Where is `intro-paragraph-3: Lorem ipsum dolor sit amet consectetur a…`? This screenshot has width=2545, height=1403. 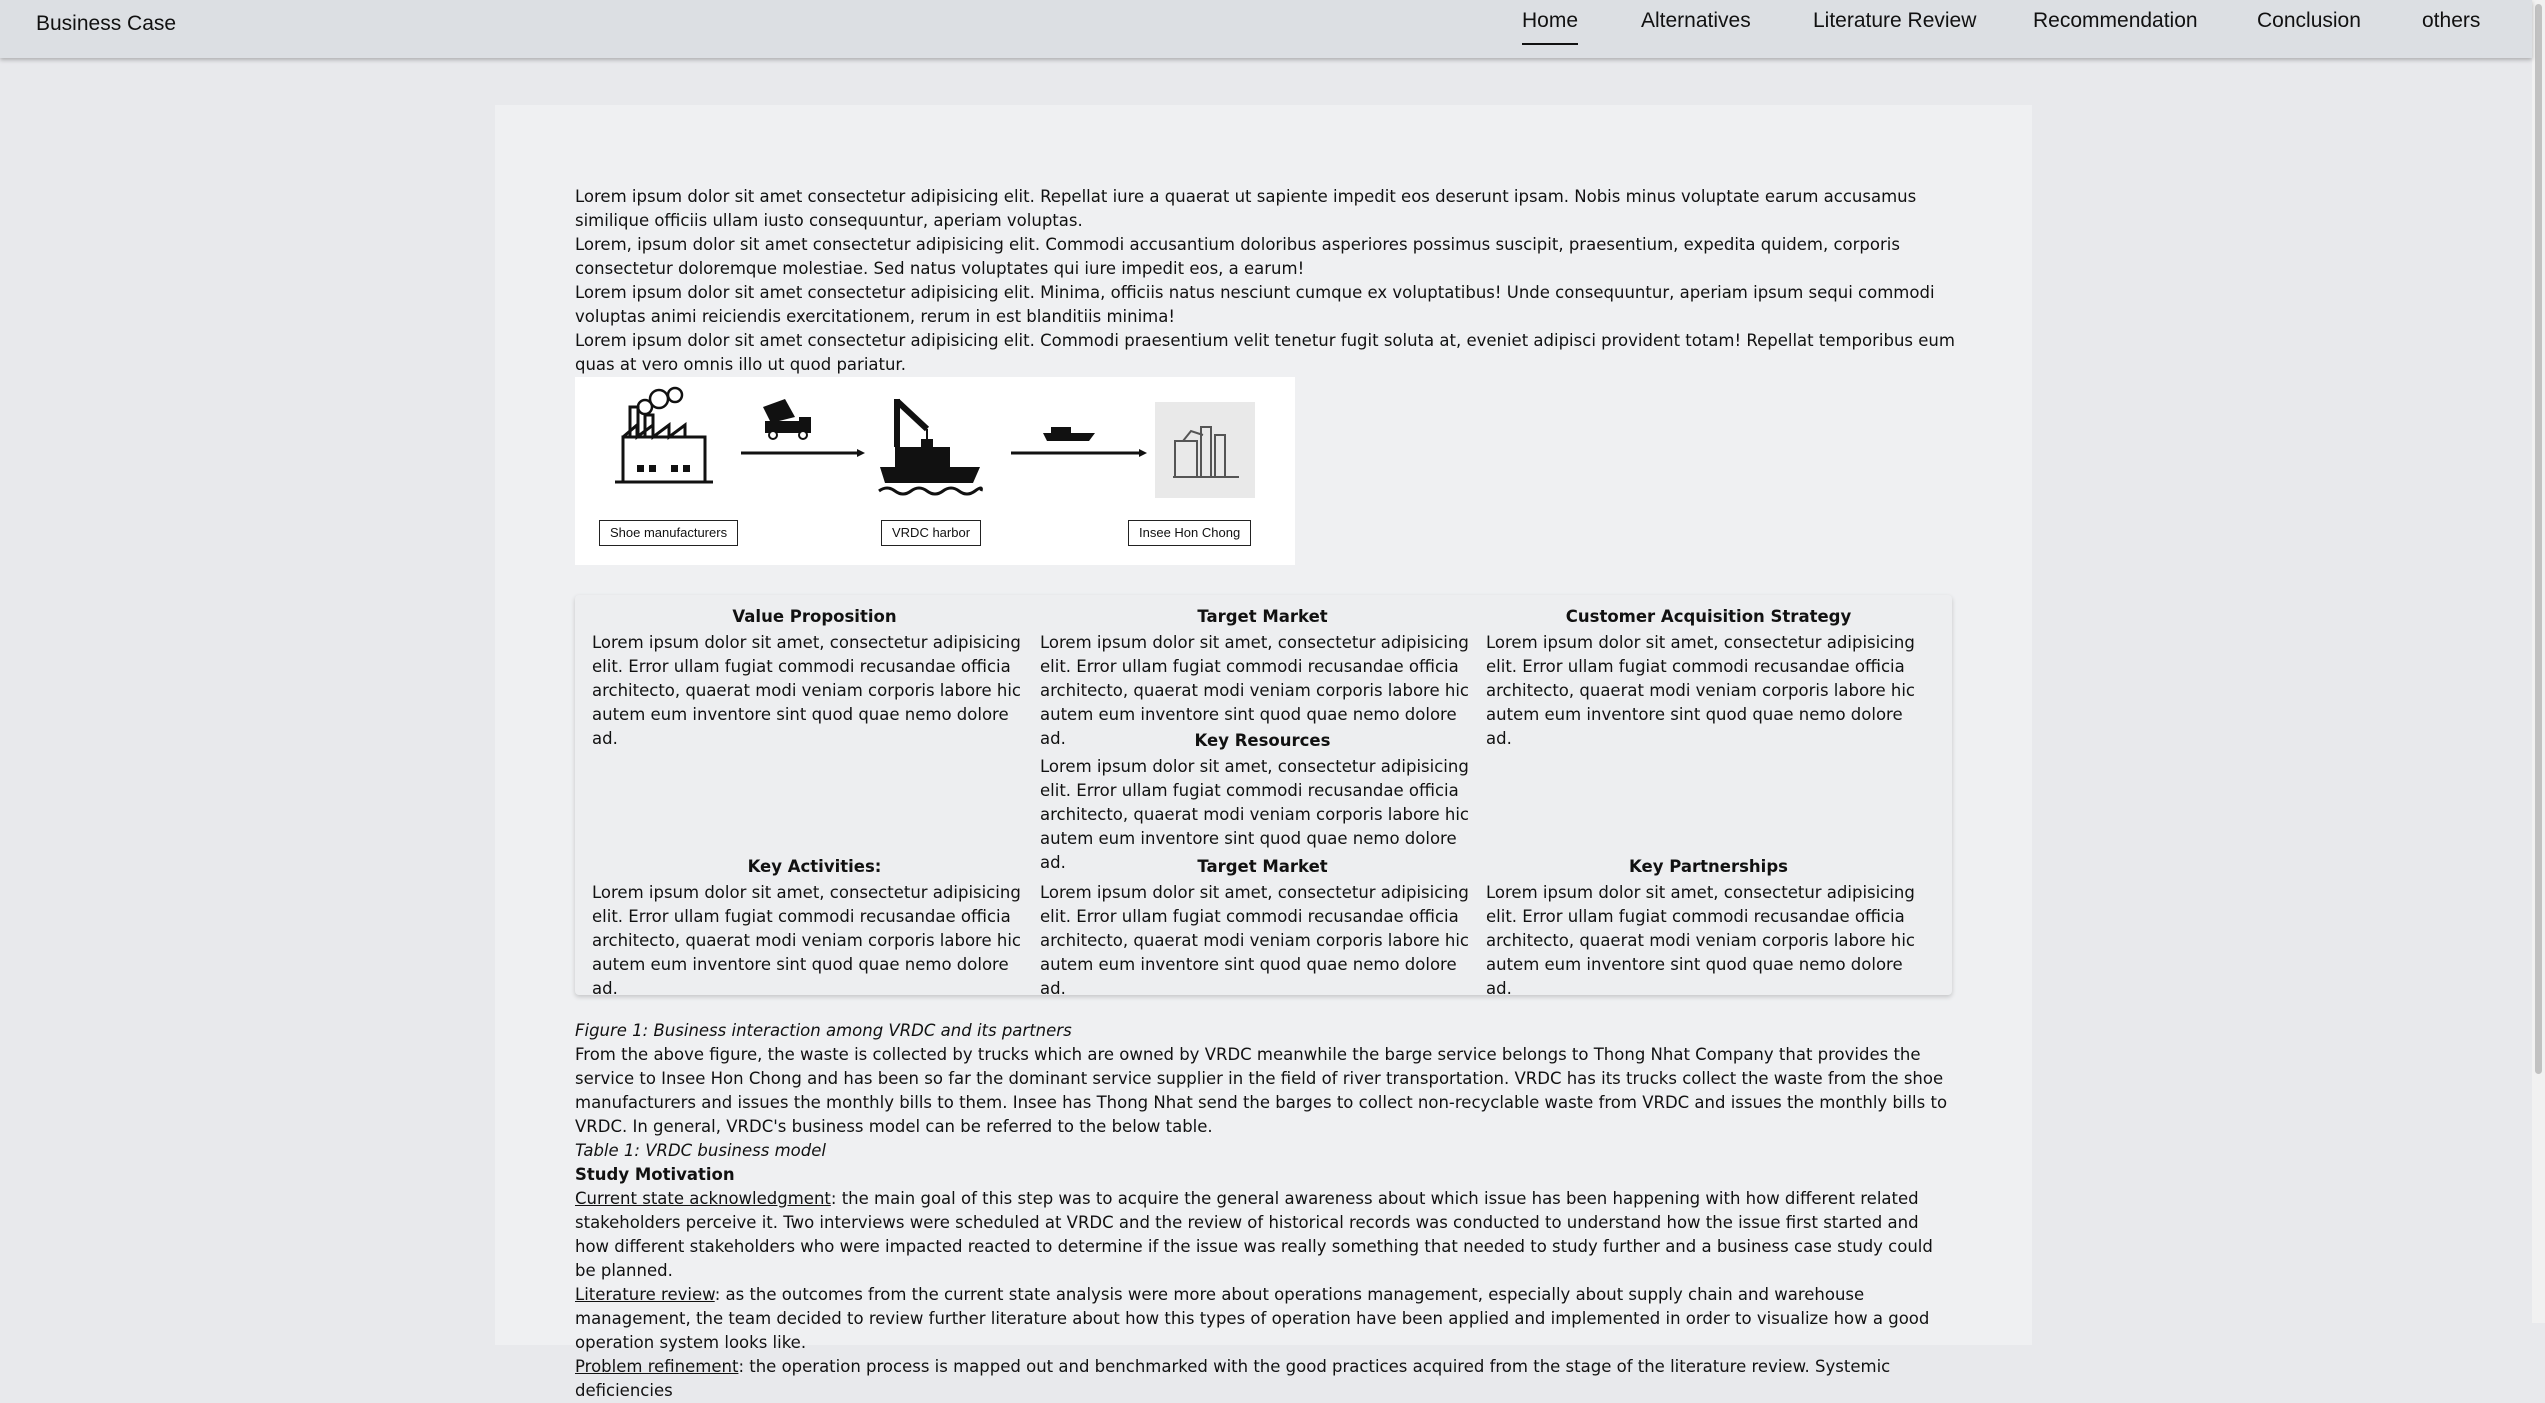 intro-paragraph-3: Lorem ipsum dolor sit amet consectetur a… is located at coordinates (1255, 304).